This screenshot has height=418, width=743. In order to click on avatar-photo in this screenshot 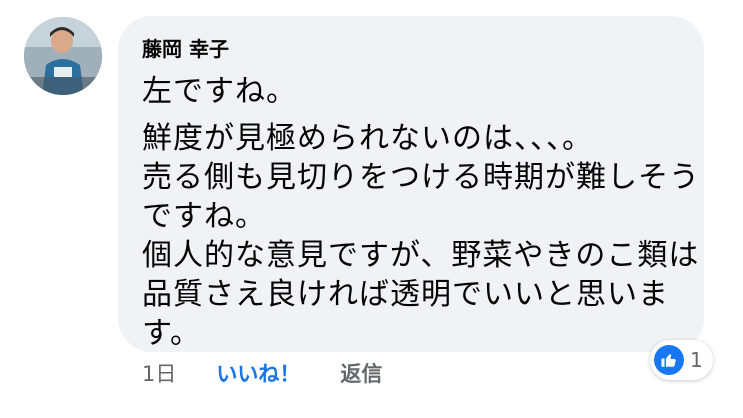, I will do `click(63, 56)`.